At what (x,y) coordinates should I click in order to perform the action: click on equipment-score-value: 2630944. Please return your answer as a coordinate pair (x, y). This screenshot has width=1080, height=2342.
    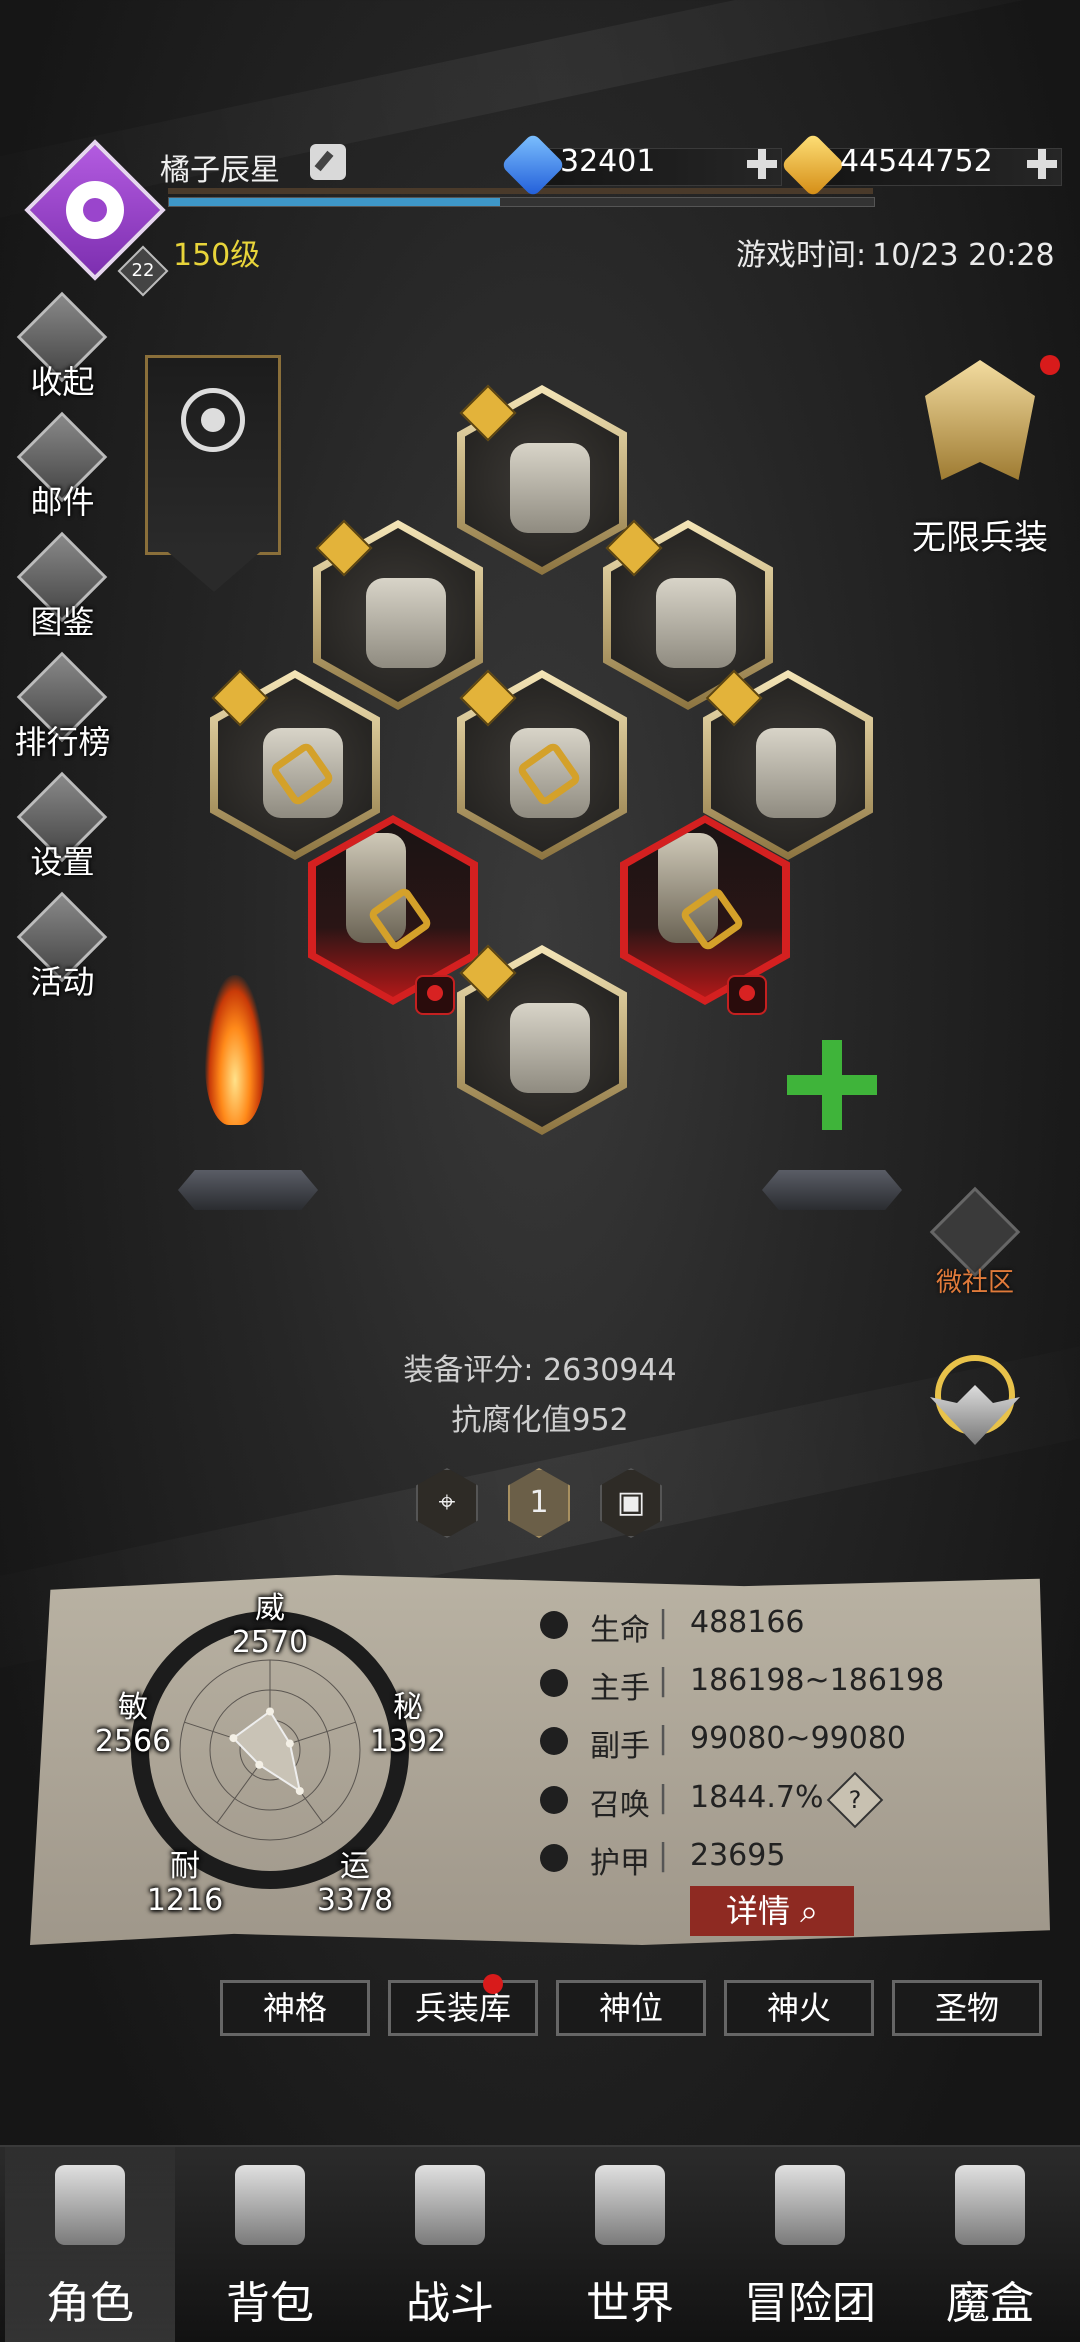
    Looking at the image, I should click on (610, 1370).